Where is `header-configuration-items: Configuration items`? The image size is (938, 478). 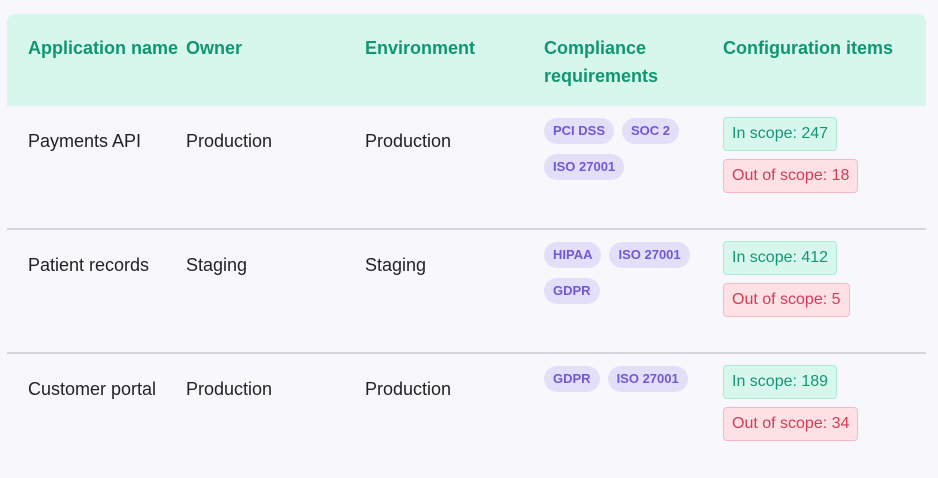 header-configuration-items: Configuration items is located at coordinates (824, 70).